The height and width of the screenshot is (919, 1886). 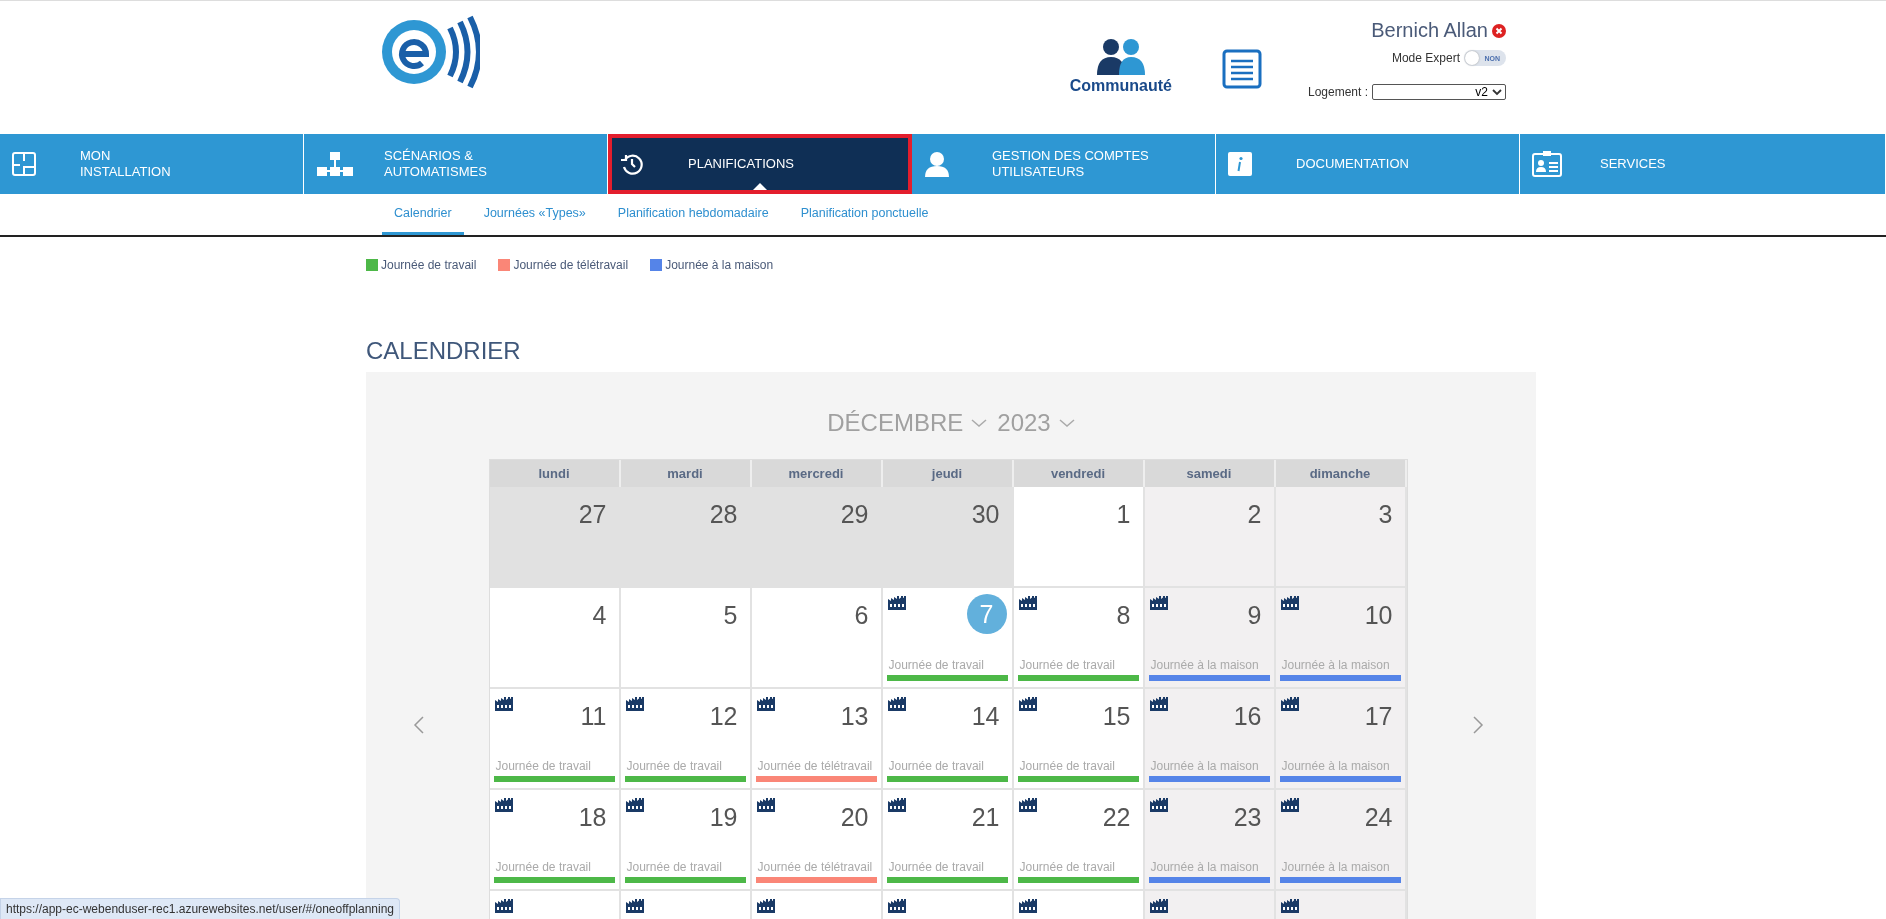 I want to click on mode-expert-label: Mode Expert, so click(x=1425, y=58).